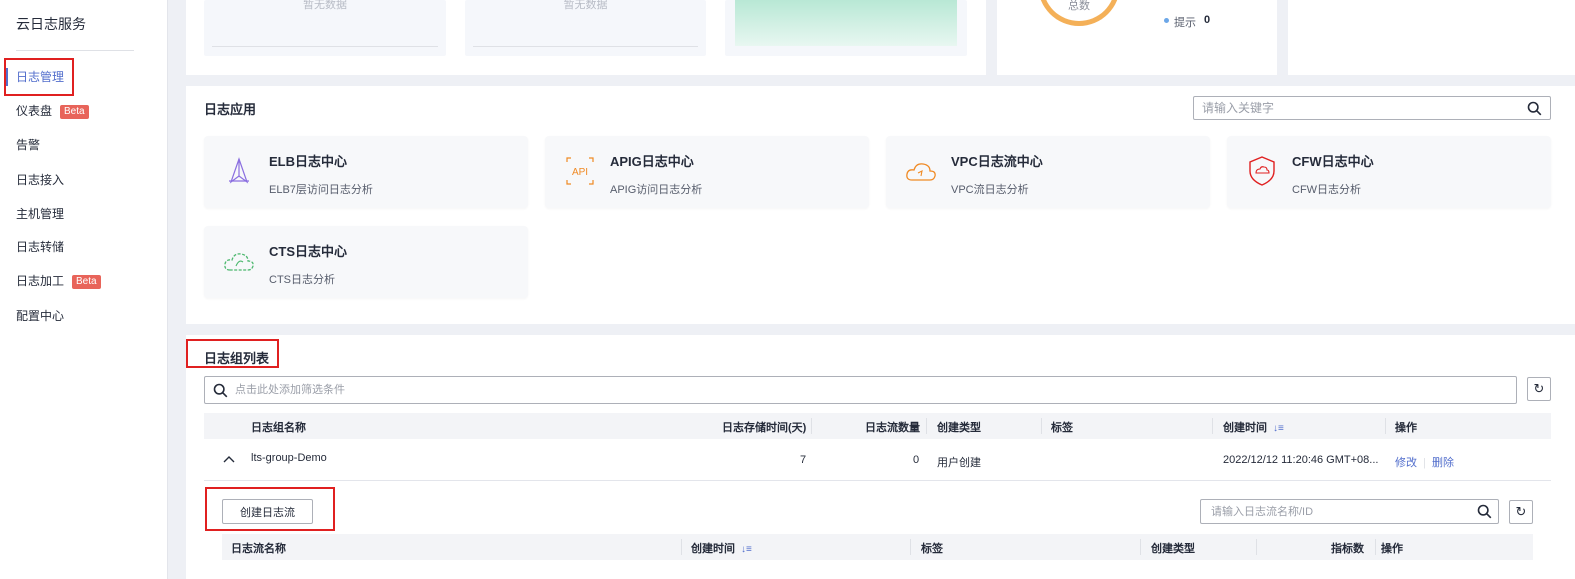 This screenshot has height=579, width=1575. Describe the element at coordinates (1185, 23) in the screenshot. I see `legend-label: 提示` at that location.